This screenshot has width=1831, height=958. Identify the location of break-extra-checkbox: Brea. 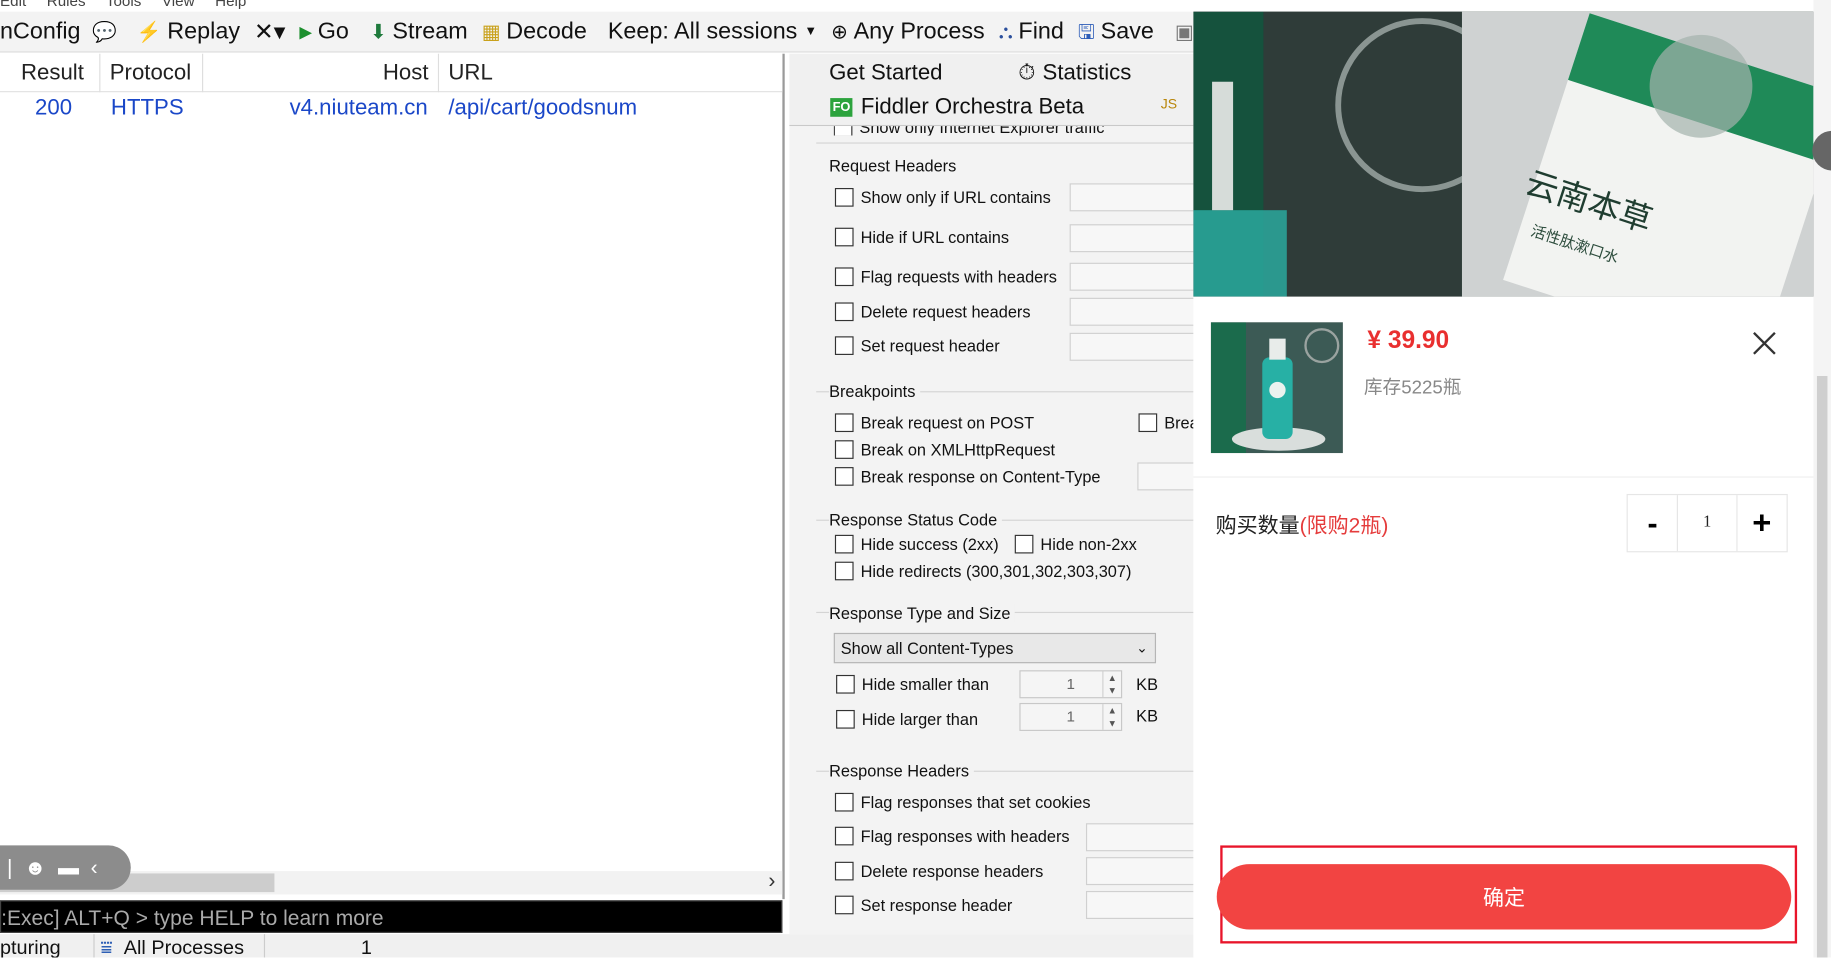
(1165, 423).